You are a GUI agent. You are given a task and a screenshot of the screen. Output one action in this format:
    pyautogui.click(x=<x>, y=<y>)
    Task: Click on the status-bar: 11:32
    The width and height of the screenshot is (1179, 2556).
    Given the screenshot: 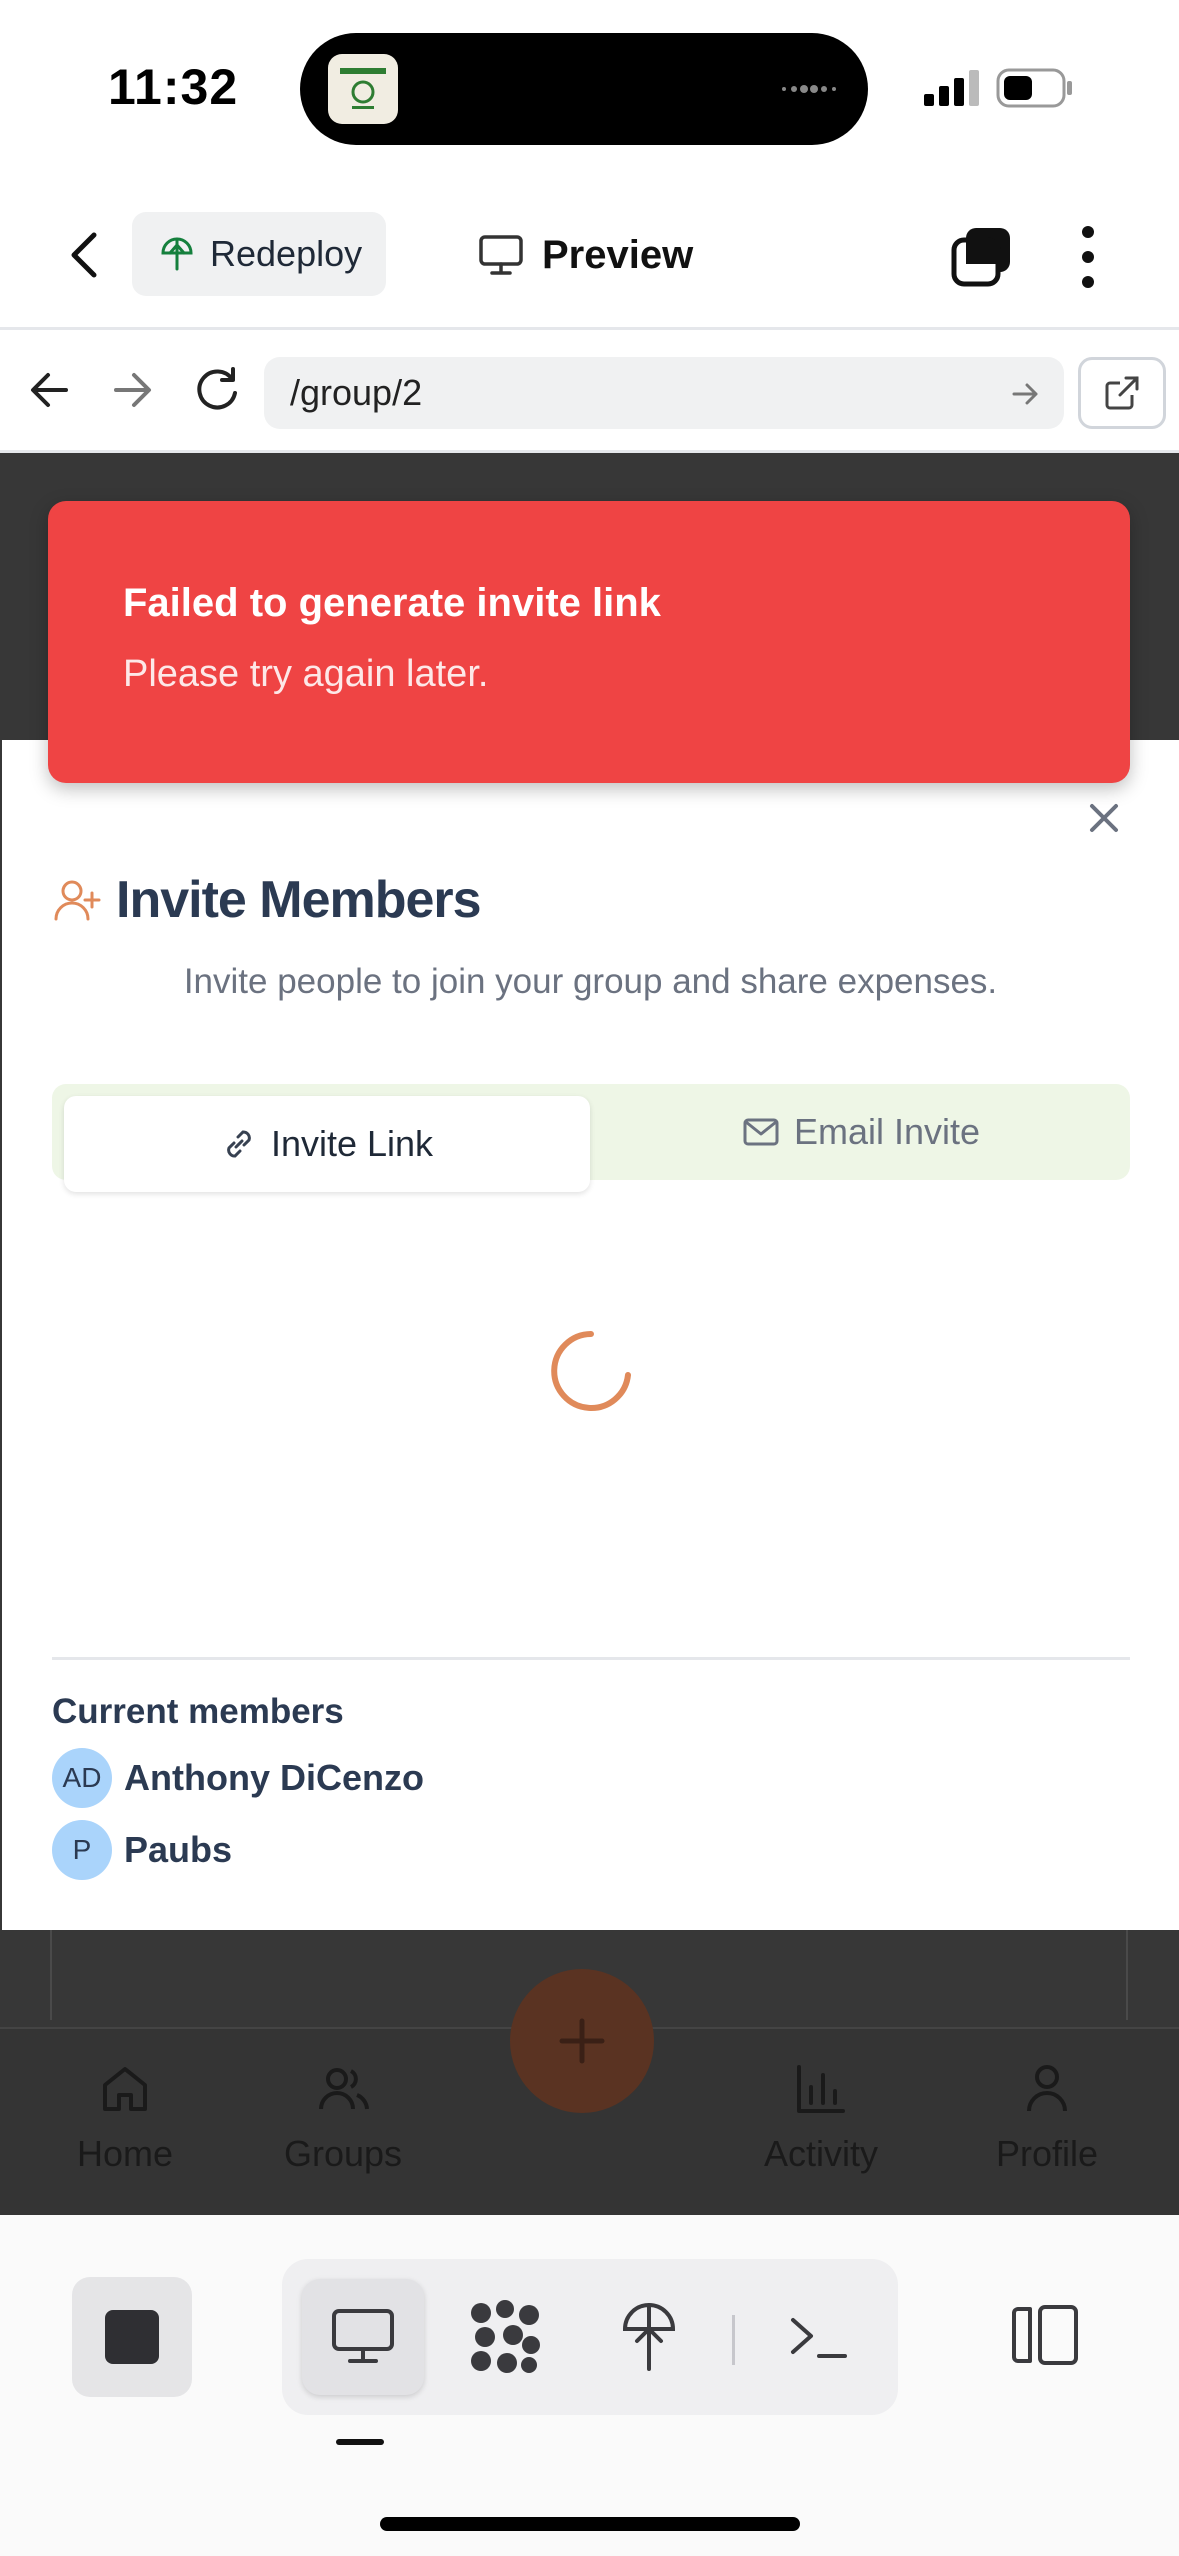 What is the action you would take?
    pyautogui.click(x=589, y=90)
    